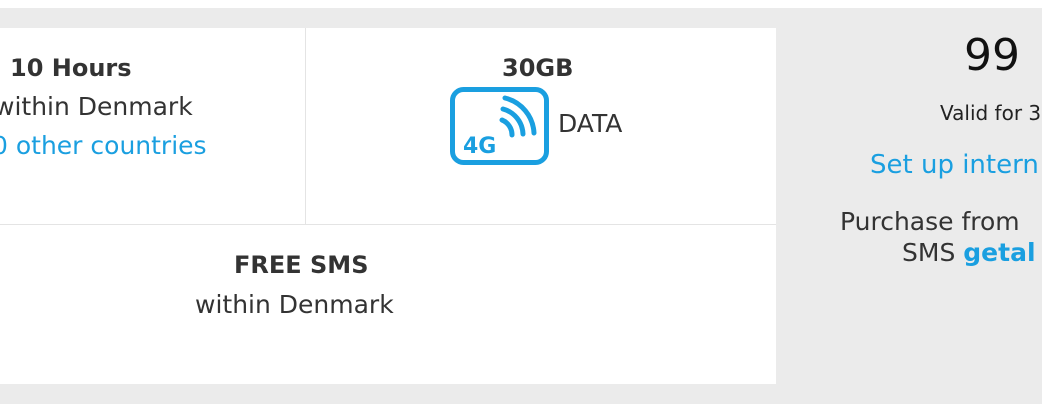 This screenshot has height=416, width=1042. Describe the element at coordinates (992, 55) in the screenshot. I see `plan-price: 99` at that location.